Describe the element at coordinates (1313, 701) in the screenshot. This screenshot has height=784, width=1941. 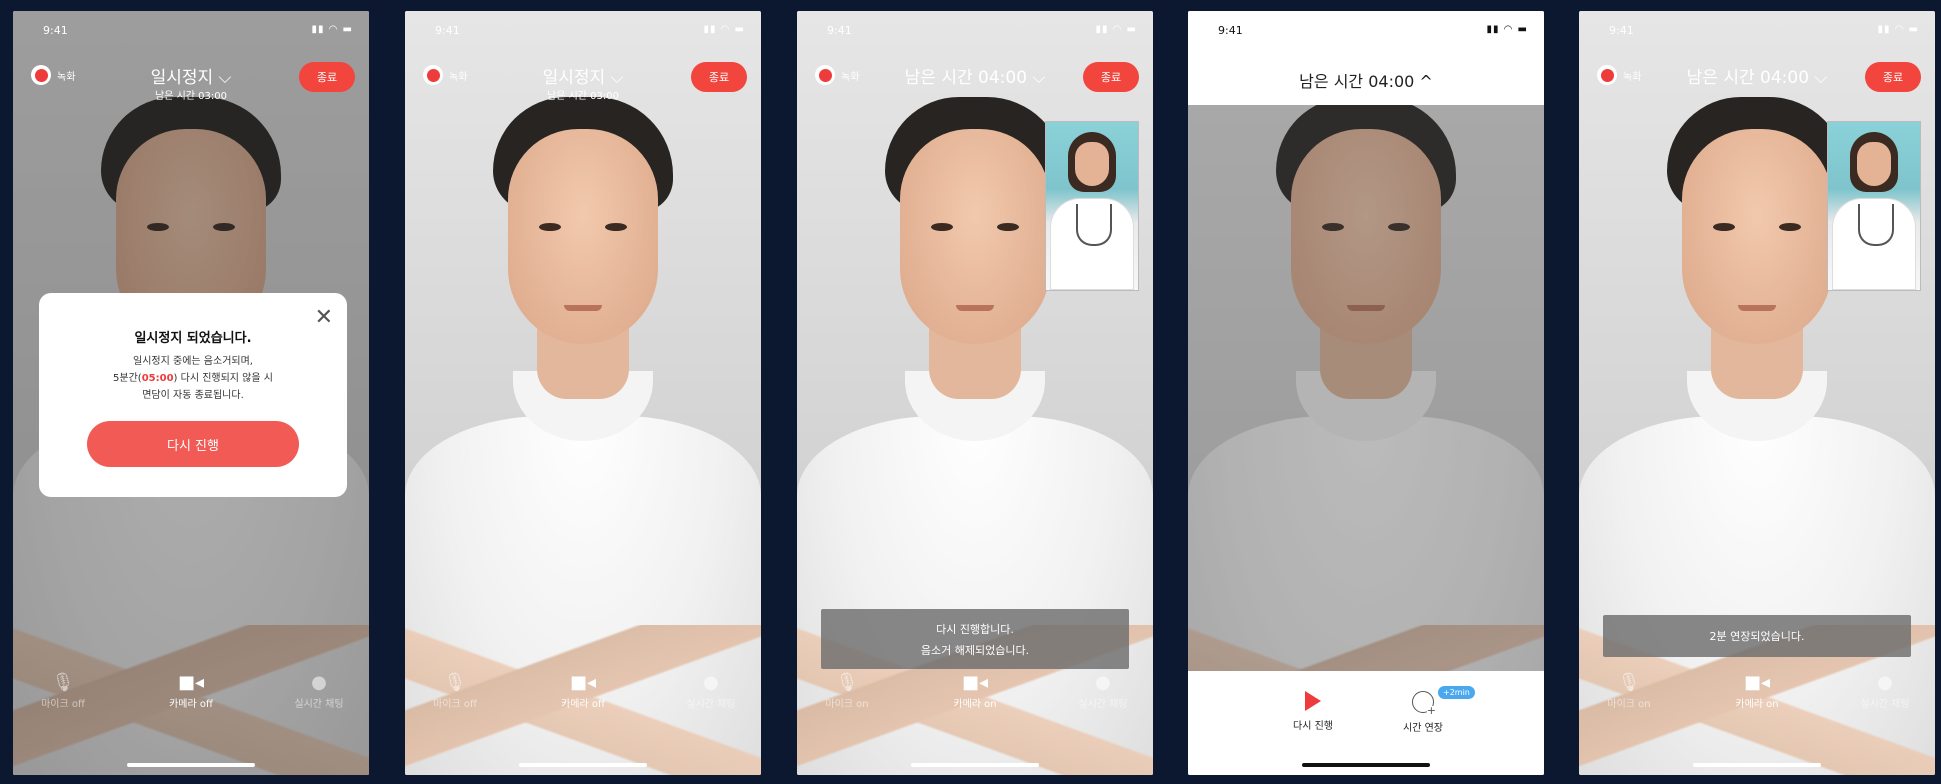
I see `play-icon` at that location.